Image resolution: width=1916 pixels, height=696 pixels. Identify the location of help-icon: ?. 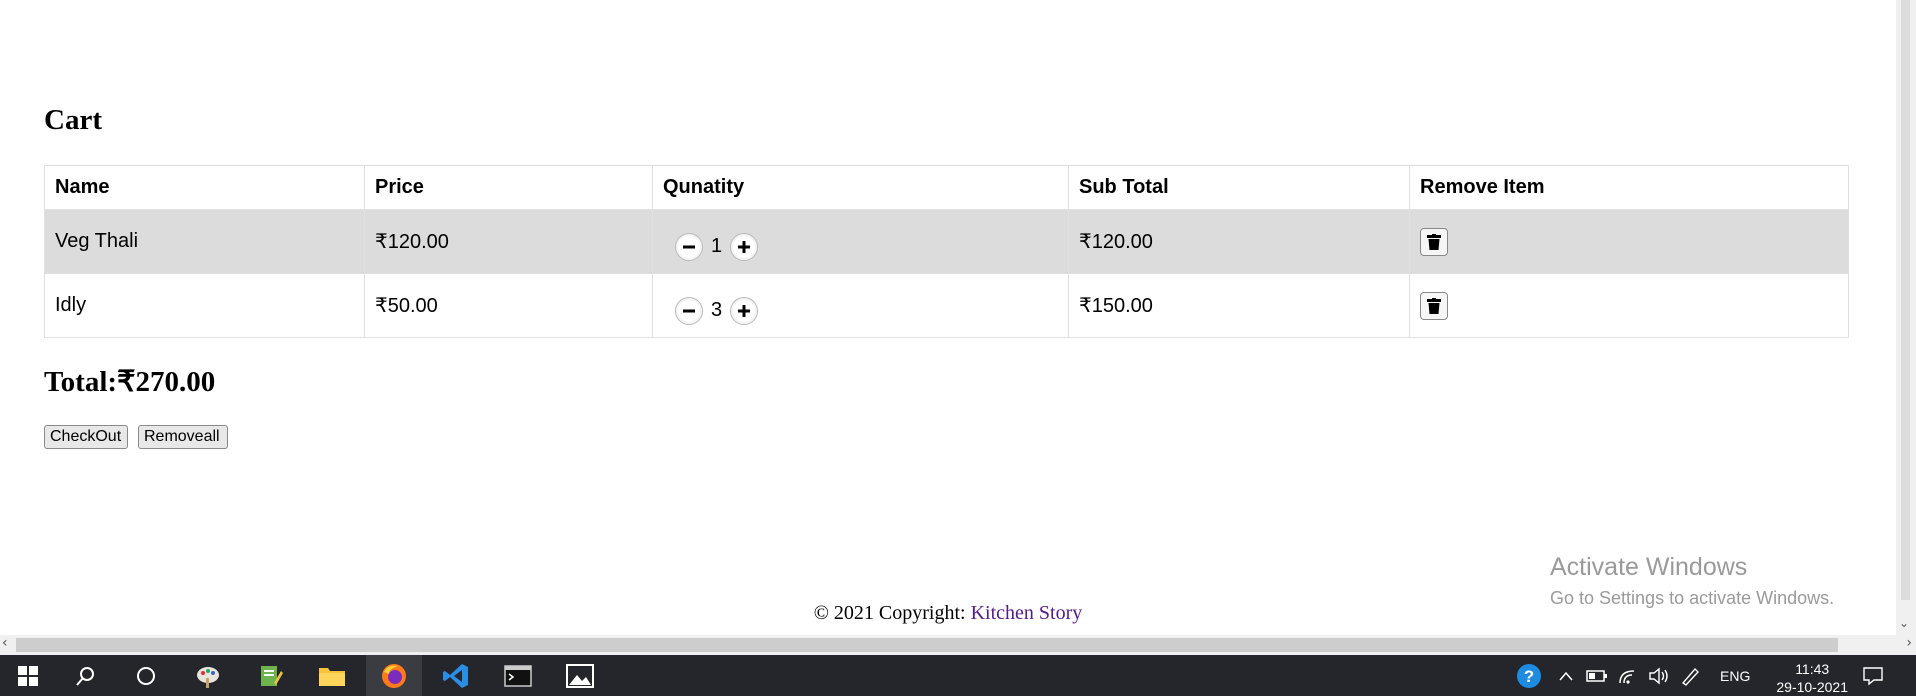
(1529, 675).